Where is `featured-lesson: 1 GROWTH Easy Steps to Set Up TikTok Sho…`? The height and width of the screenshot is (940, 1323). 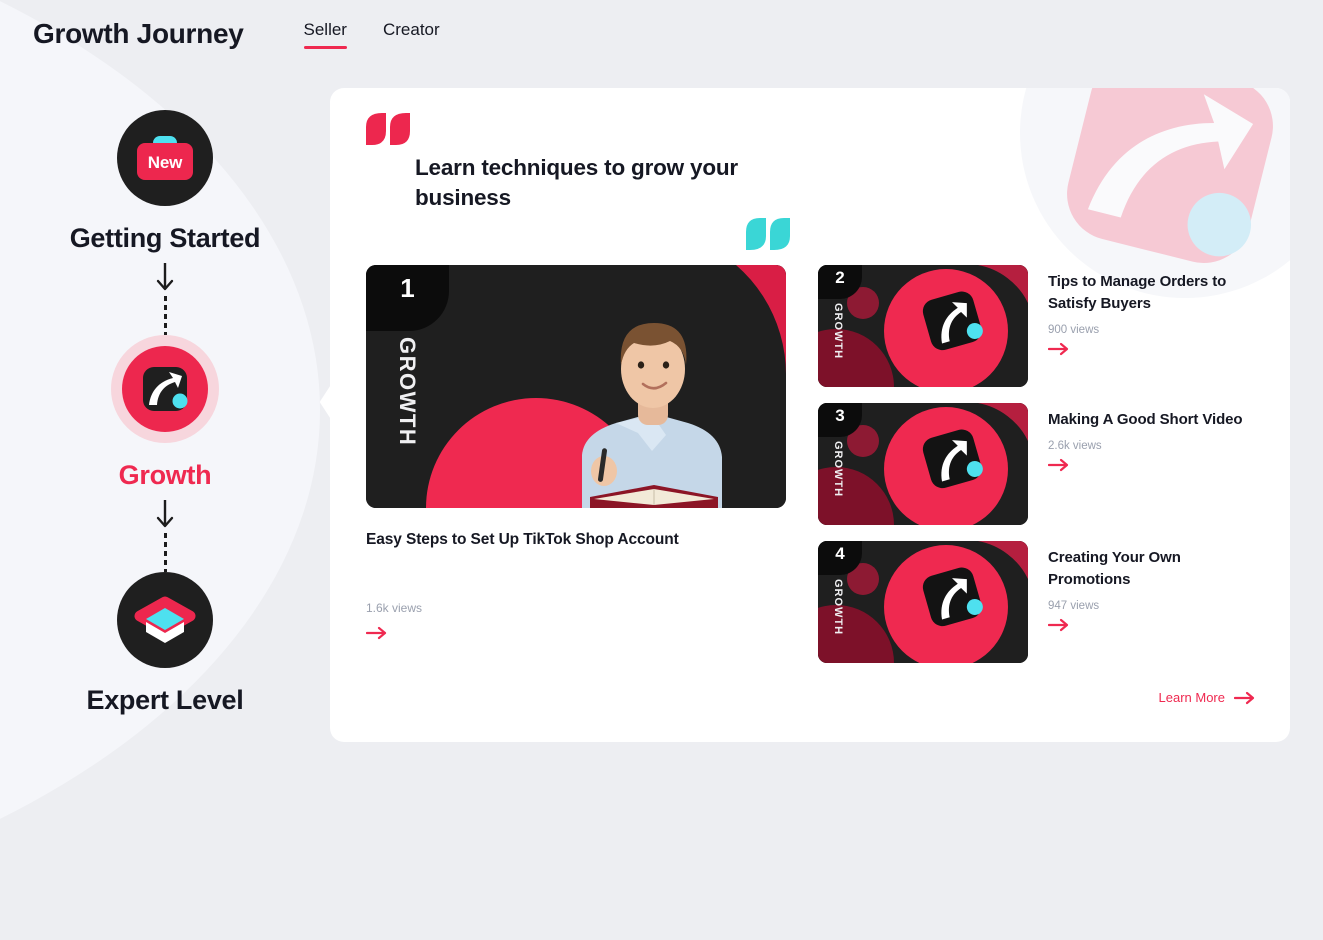 featured-lesson: 1 GROWTH Easy Steps to Set Up TikTok Sho… is located at coordinates (576, 464).